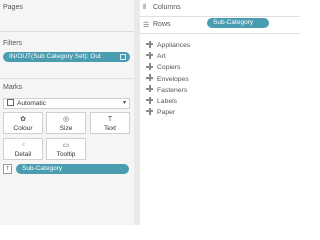 Image resolution: width=320 pixels, height=240 pixels. What do you see at coordinates (66, 103) in the screenshot?
I see `mark-type-dropdown: Automatic ▾` at bounding box center [66, 103].